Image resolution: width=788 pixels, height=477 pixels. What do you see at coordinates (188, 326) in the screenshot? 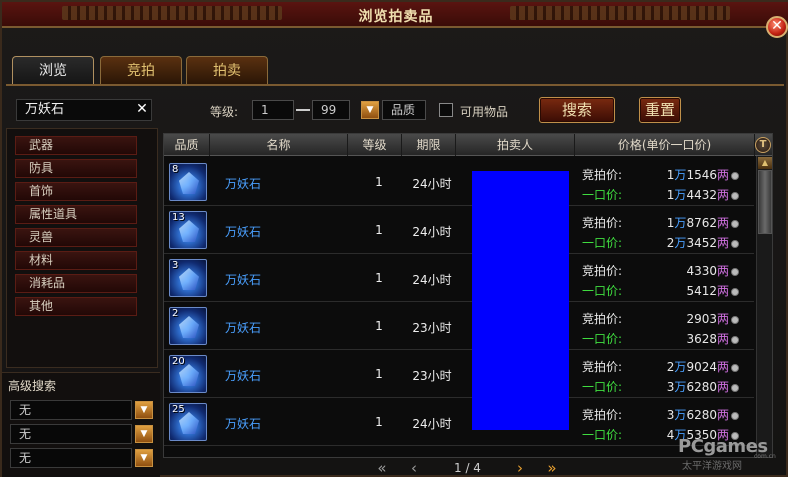
I see `item-icon: 2` at bounding box center [188, 326].